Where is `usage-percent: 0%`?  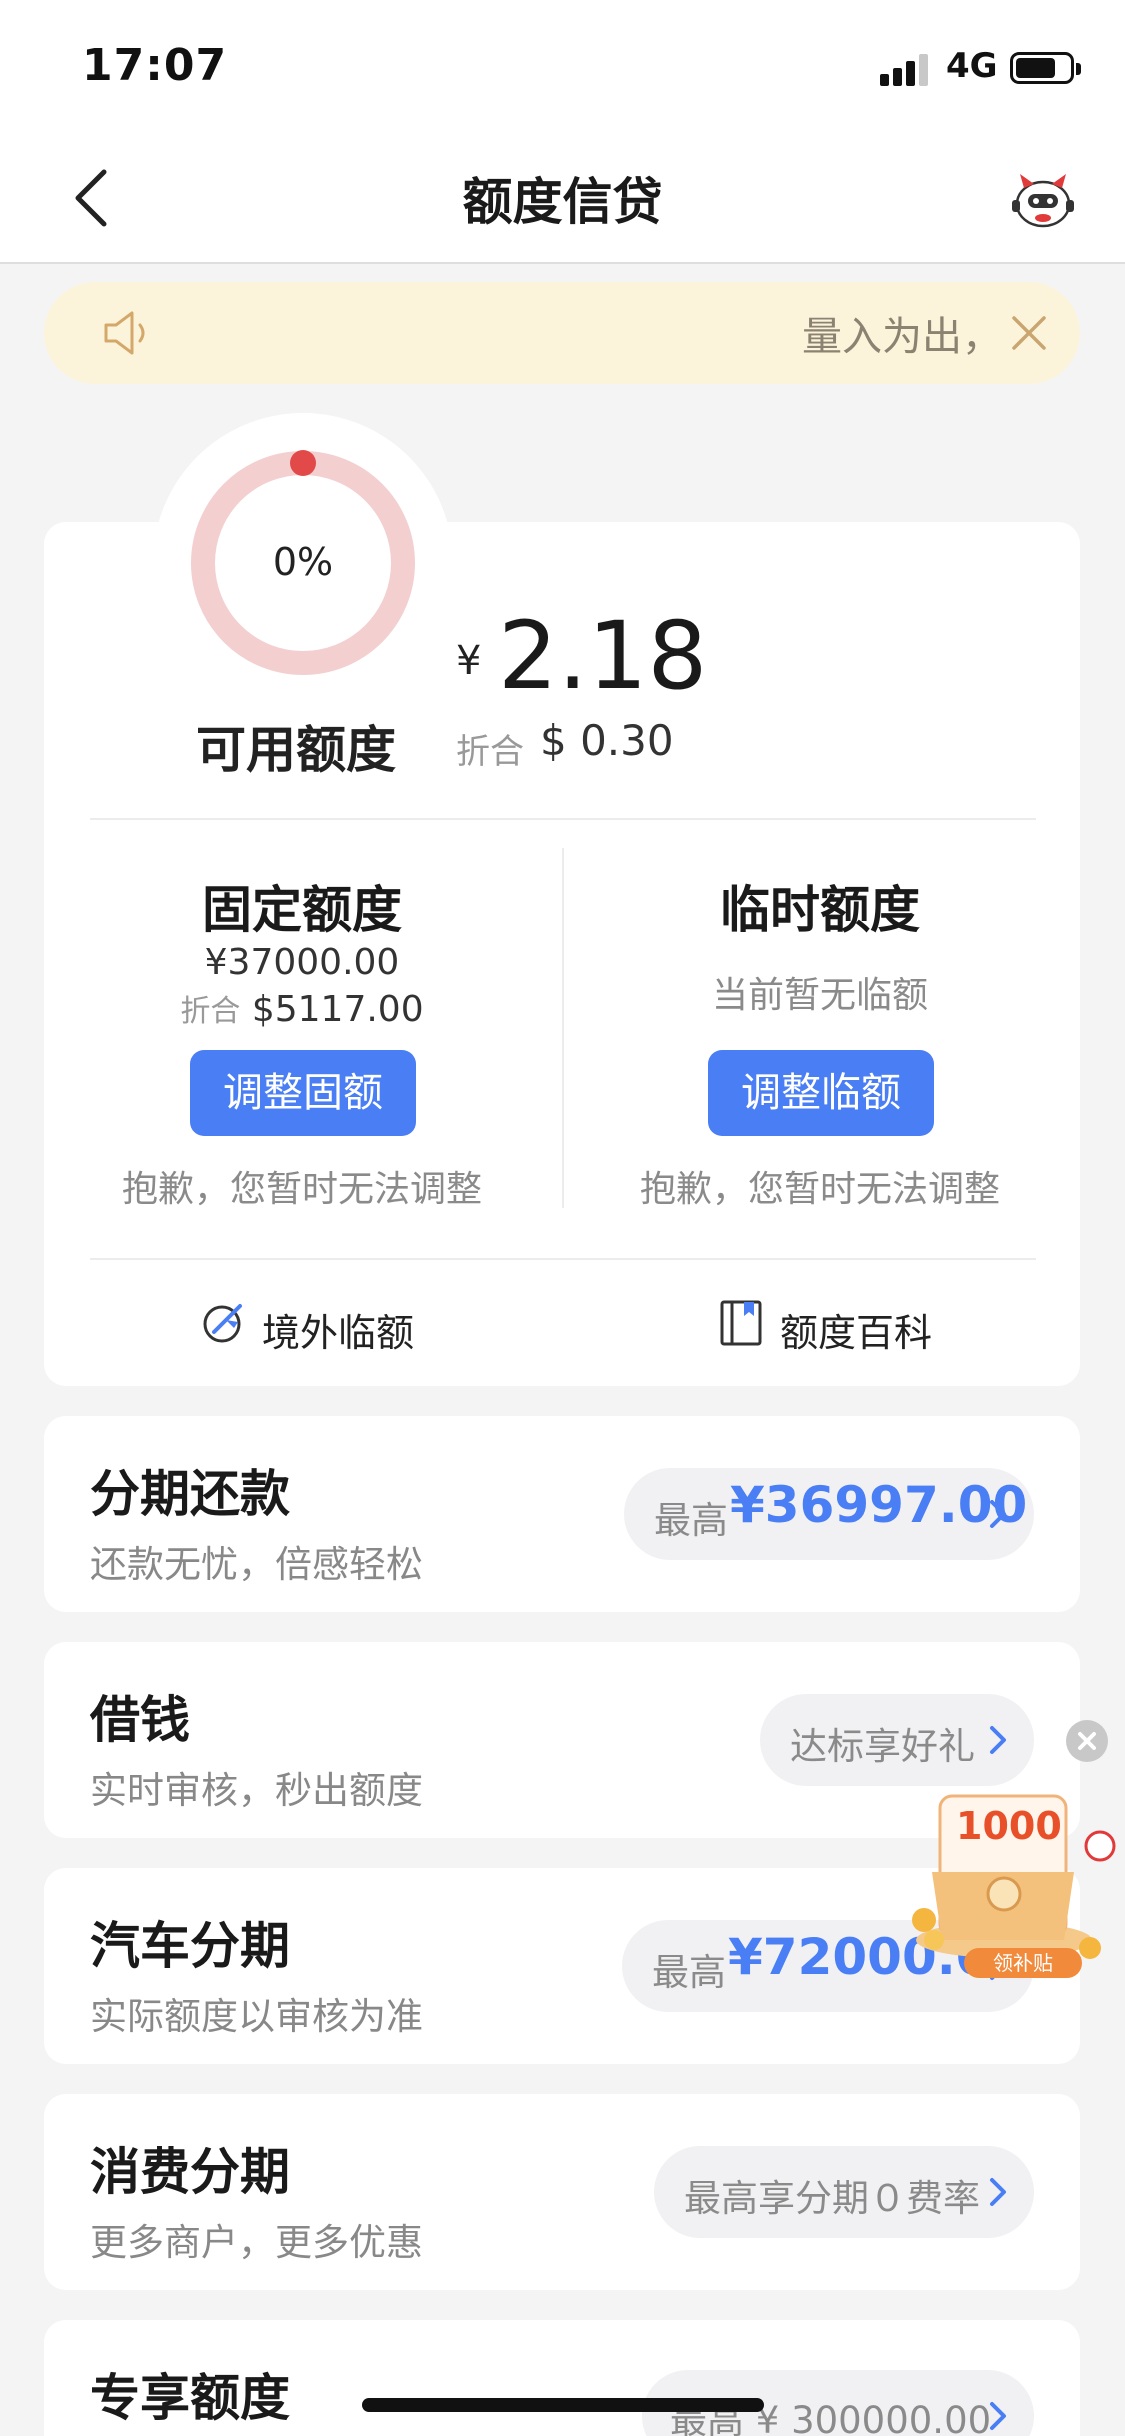
usage-percent: 0% is located at coordinates (303, 562).